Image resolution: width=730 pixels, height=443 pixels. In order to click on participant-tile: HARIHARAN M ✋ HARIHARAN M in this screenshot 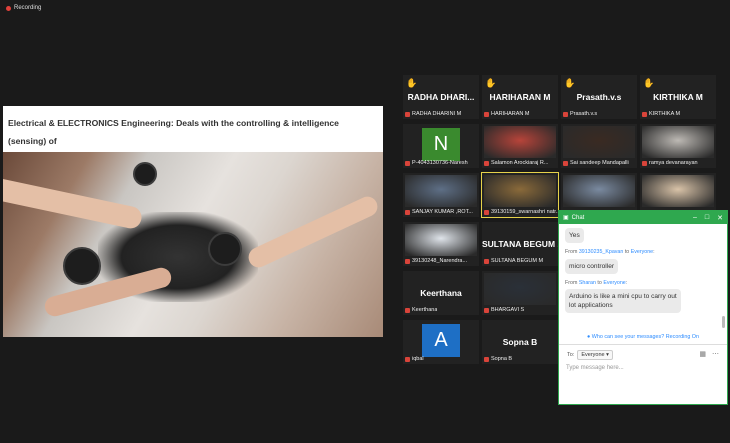, I will do `click(520, 97)`.